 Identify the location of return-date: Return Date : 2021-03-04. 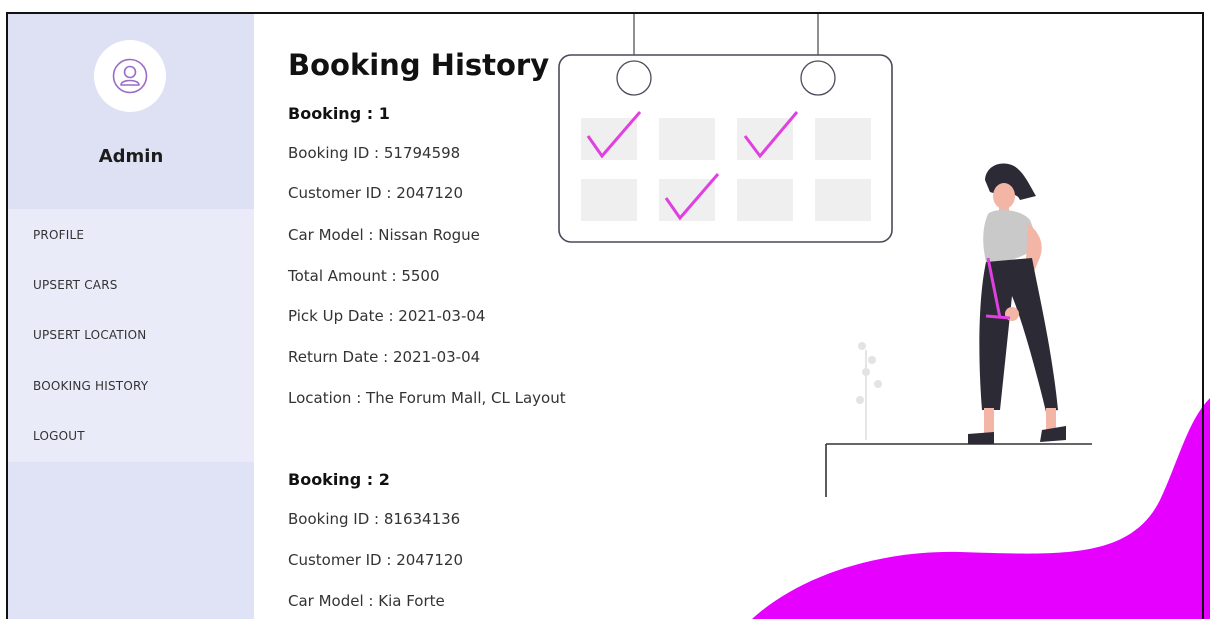
(384, 357).